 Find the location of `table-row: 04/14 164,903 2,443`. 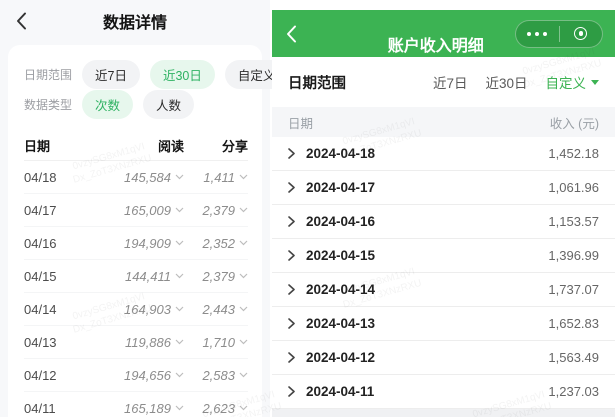

table-row: 04/14 164,903 2,443 is located at coordinates (136, 309).